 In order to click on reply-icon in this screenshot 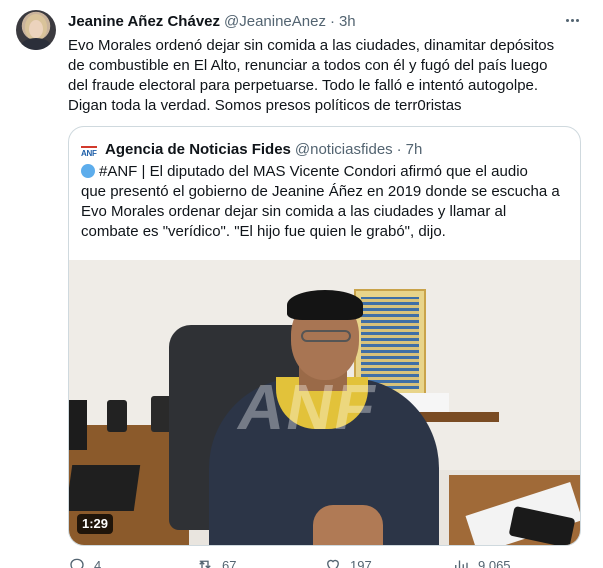, I will do `click(77, 563)`.